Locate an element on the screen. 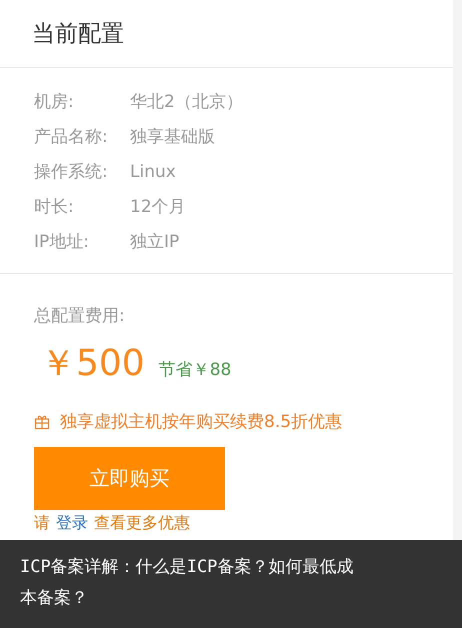 Image resolution: width=462 pixels, height=628 pixels. spec-value: 独立IP is located at coordinates (155, 242).